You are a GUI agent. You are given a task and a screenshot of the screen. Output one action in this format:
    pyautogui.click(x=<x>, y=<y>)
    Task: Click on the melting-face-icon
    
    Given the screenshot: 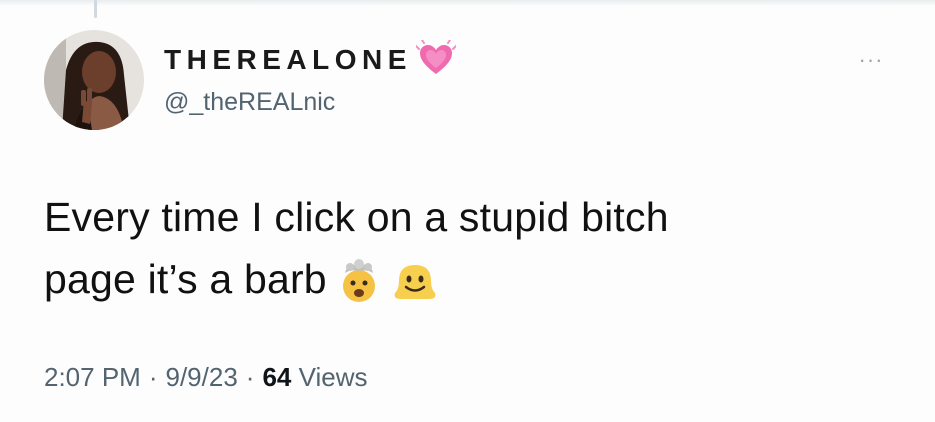 What is the action you would take?
    pyautogui.click(x=415, y=289)
    